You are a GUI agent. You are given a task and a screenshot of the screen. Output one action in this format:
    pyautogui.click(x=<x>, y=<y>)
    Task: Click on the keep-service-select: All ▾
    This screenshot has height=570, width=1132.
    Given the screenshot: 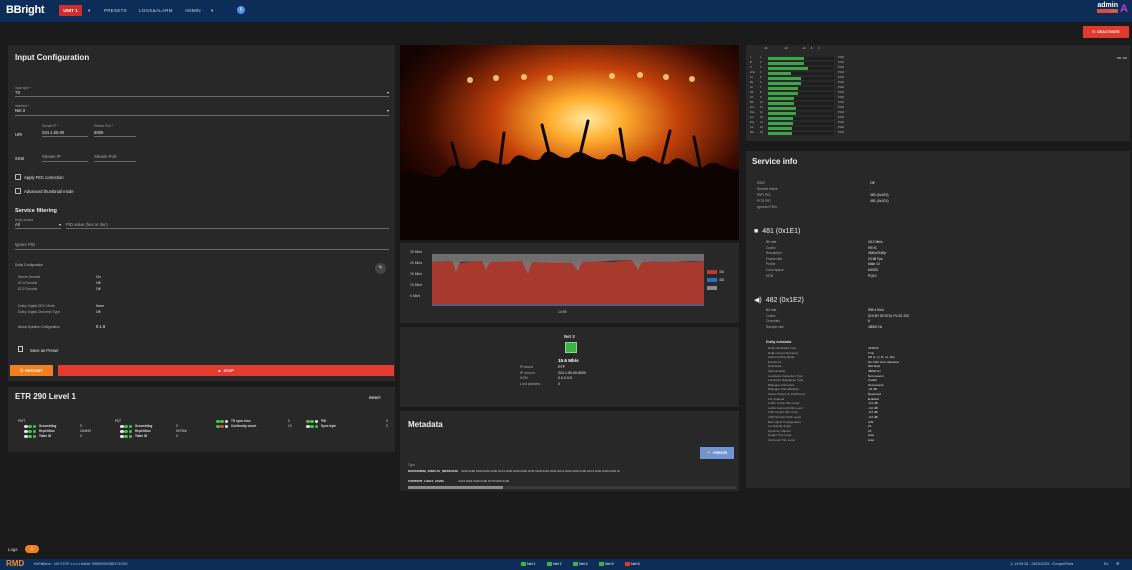 What is the action you would take?
    pyautogui.click(x=38, y=225)
    